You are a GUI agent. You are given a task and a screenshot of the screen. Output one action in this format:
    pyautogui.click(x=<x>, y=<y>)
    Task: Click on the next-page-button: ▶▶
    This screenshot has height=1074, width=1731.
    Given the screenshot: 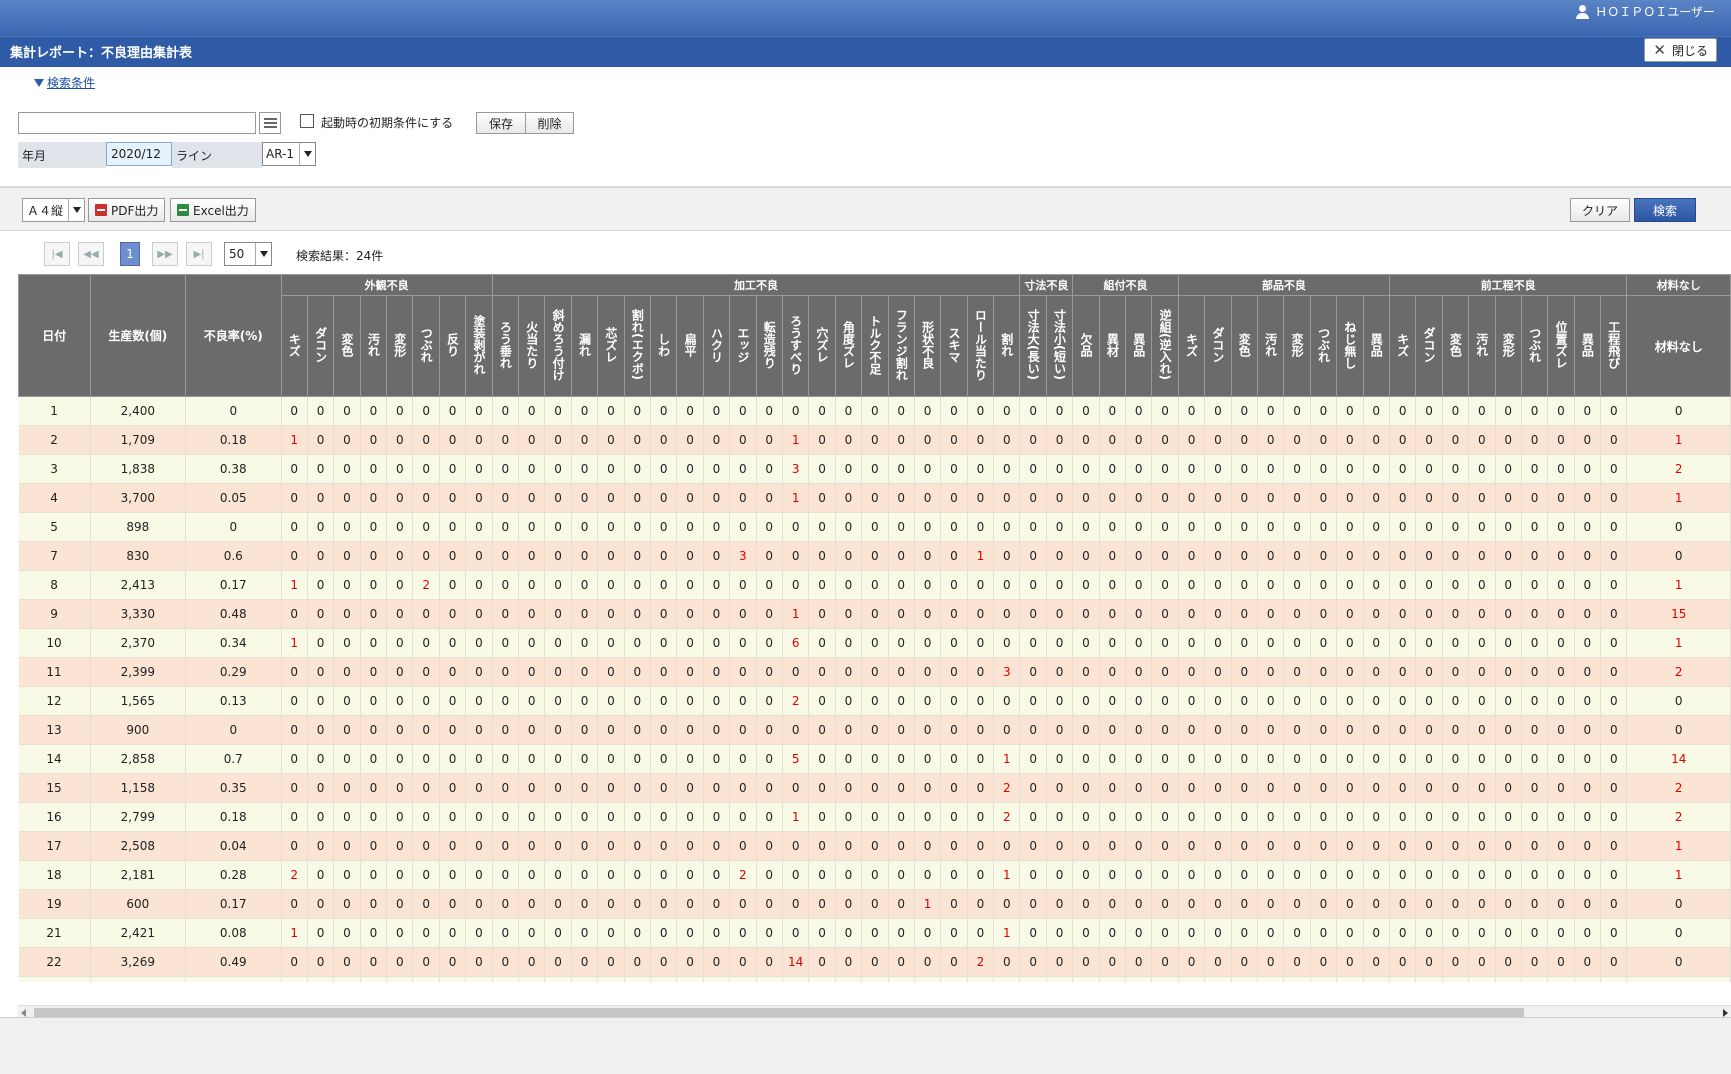 What is the action you would take?
    pyautogui.click(x=165, y=254)
    